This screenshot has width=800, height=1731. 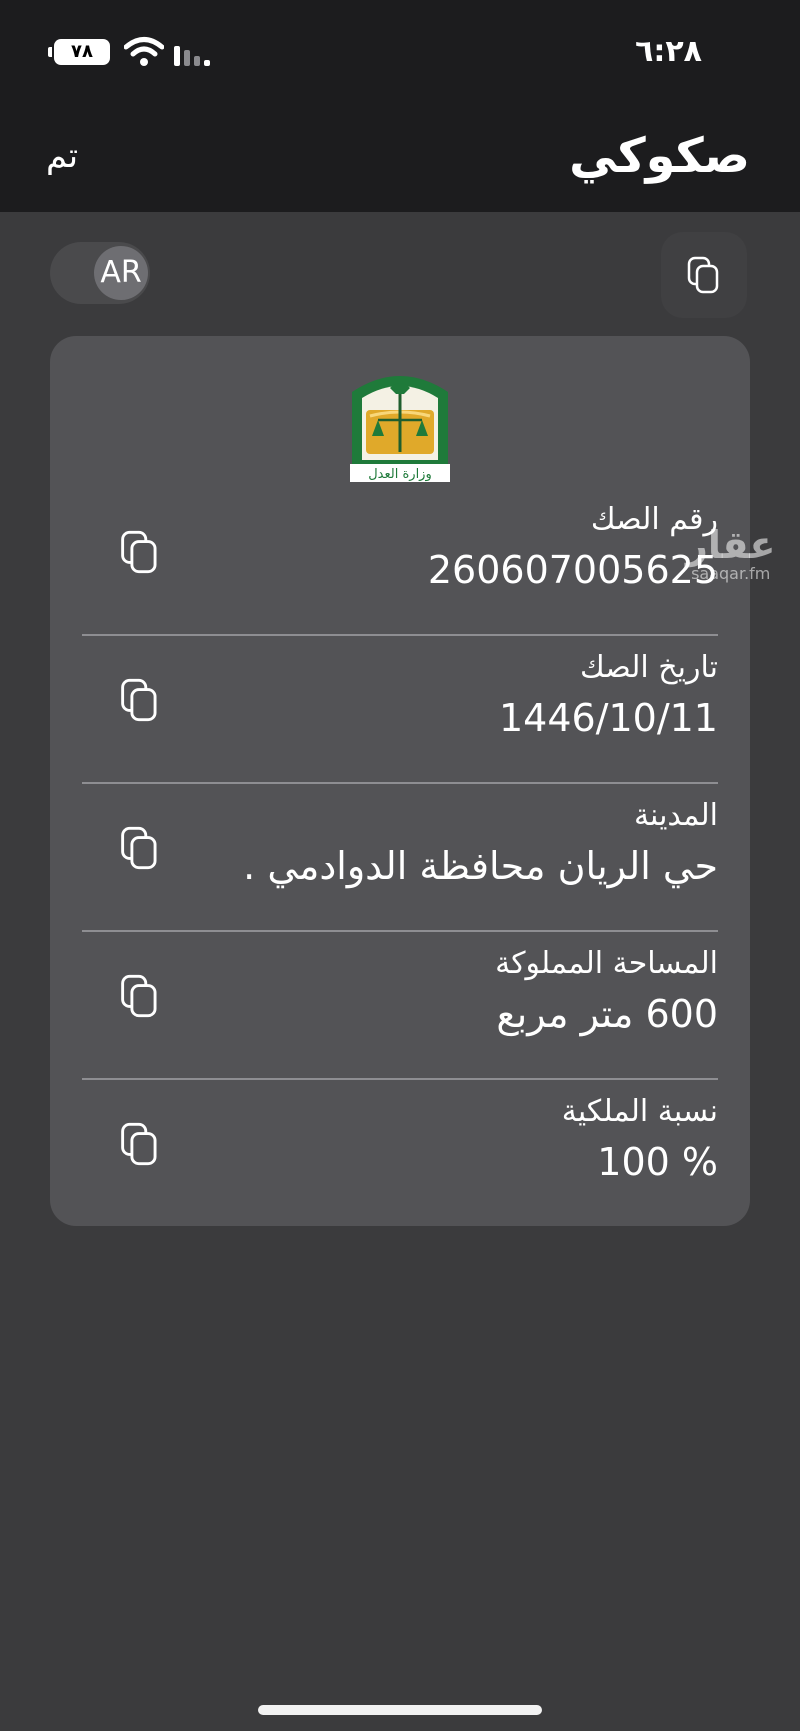 What do you see at coordinates (639, 1111) in the screenshot?
I see `field-label: نسبة الملكية` at bounding box center [639, 1111].